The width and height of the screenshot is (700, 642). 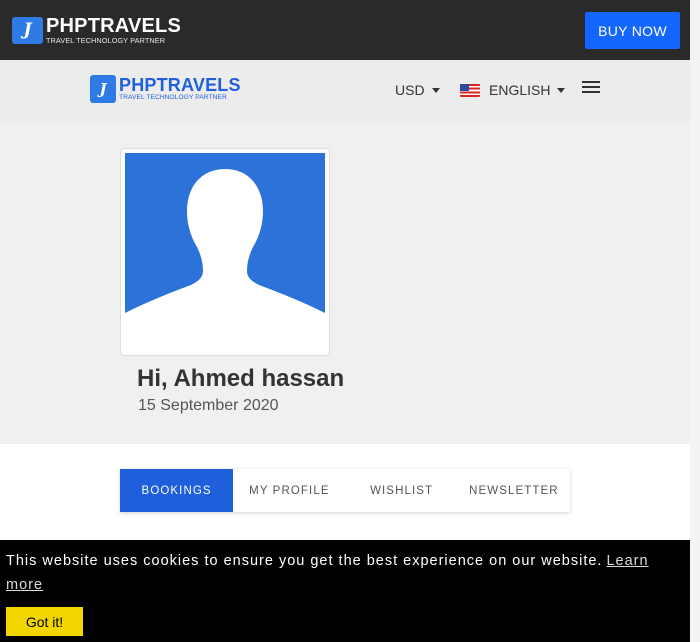 I want to click on hamburger-menu-icon, so click(x=591, y=87).